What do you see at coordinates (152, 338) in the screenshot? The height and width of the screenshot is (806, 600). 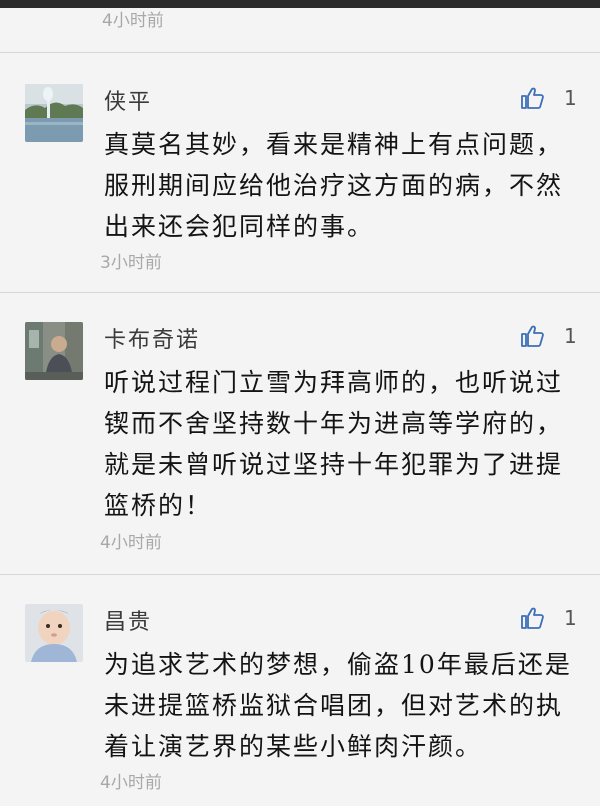 I see `comment-author: 卡布奇诺` at bounding box center [152, 338].